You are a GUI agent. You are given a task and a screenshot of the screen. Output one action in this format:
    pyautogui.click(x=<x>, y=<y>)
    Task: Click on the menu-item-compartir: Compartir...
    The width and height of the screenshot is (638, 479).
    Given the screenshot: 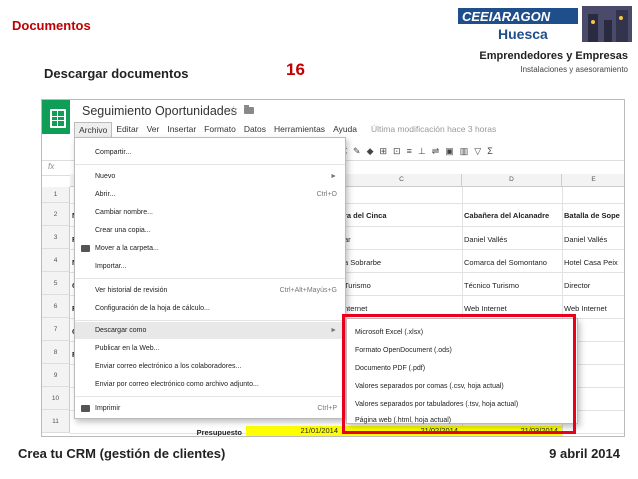 What is the action you would take?
    pyautogui.click(x=210, y=152)
    